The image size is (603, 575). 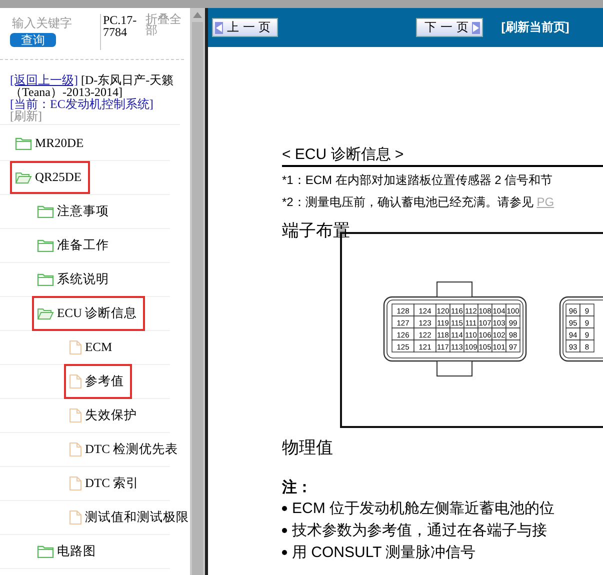 What do you see at coordinates (442, 156) in the screenshot?
I see `section-title: < ECU 诊断信息 >` at bounding box center [442, 156].